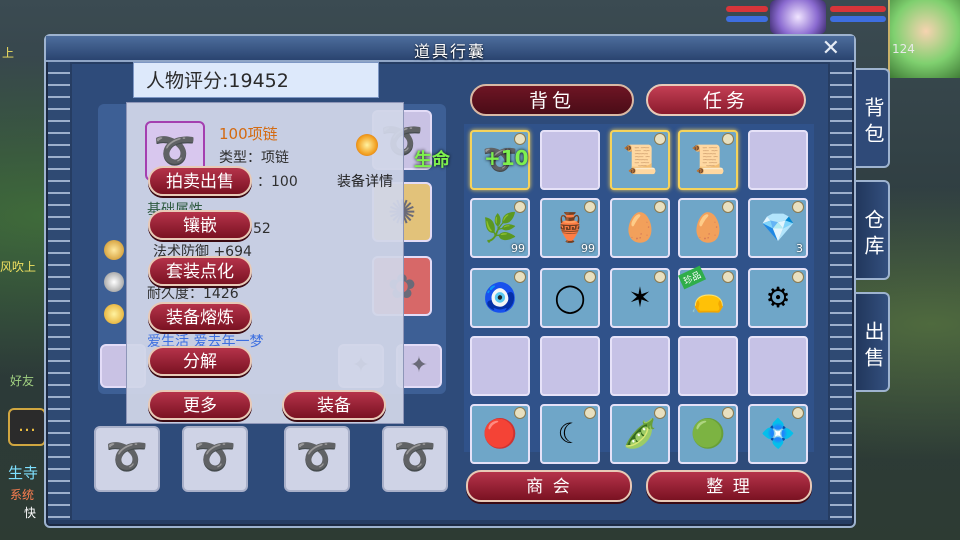  I want to click on score-value: 19452, so click(258, 81).